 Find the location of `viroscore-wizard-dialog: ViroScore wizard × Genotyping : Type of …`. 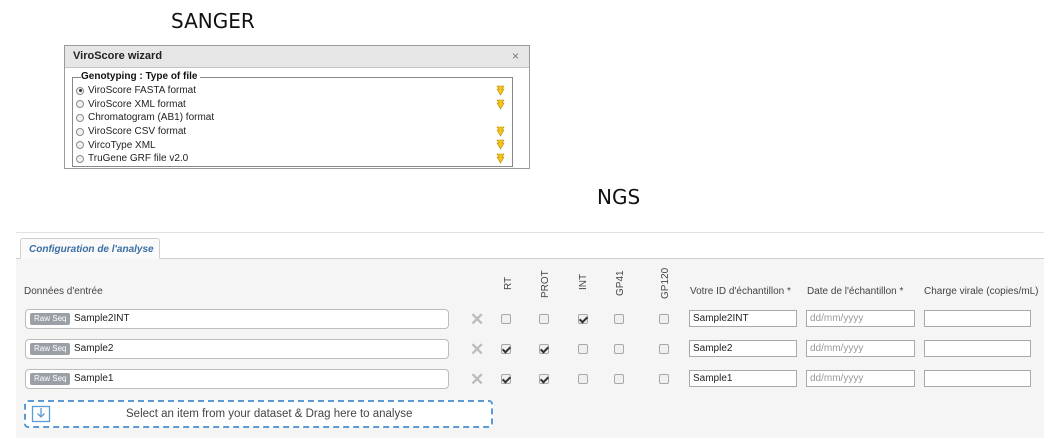

viroscore-wizard-dialog: ViroScore wizard × Genotyping : Type of … is located at coordinates (297, 107).